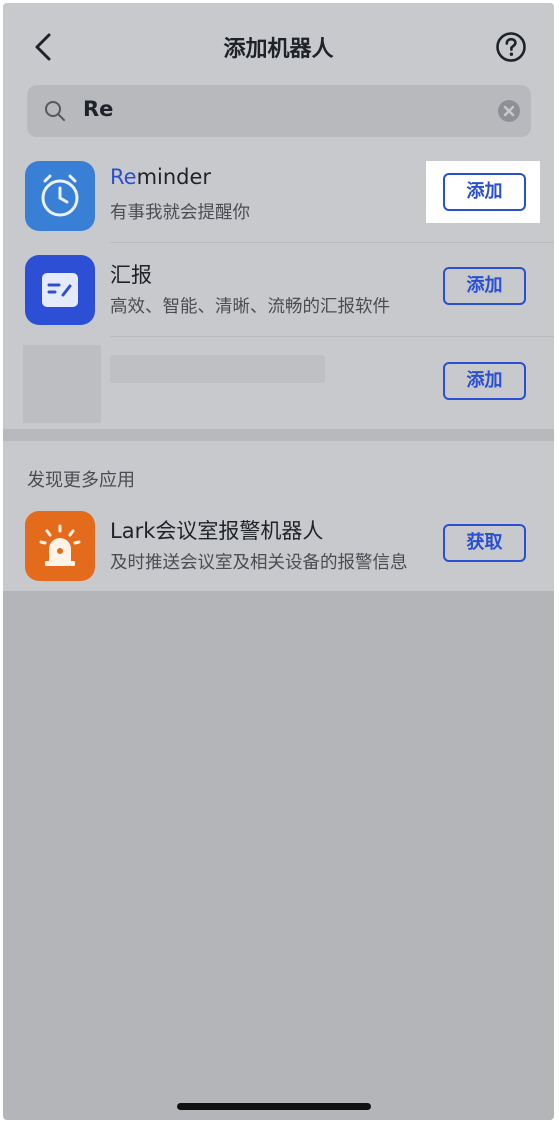 The height and width of the screenshot is (1124, 560). What do you see at coordinates (274, 1106) in the screenshot?
I see `home-indicator` at bounding box center [274, 1106].